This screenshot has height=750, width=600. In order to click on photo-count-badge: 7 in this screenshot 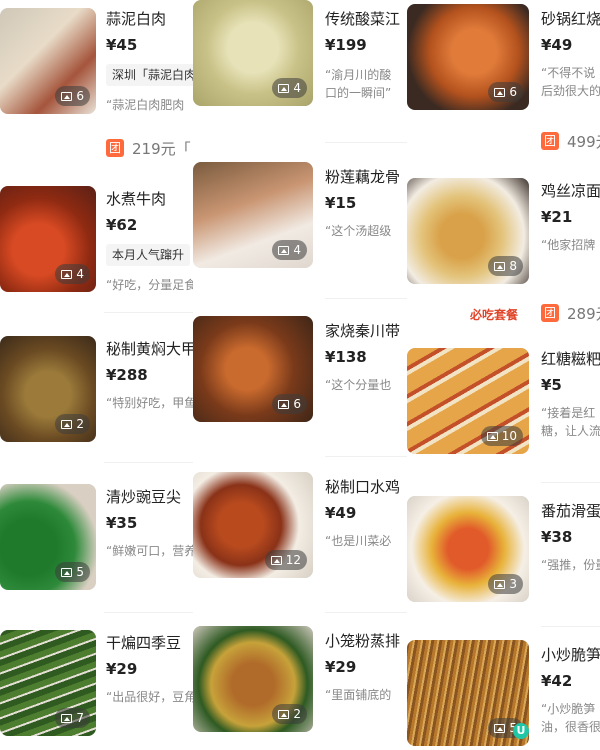, I will do `click(72, 718)`.